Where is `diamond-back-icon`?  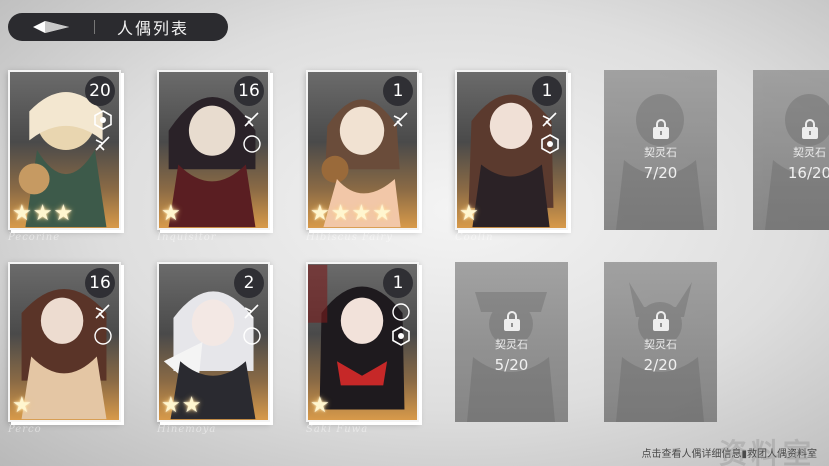 diamond-back-icon is located at coordinates (51, 27).